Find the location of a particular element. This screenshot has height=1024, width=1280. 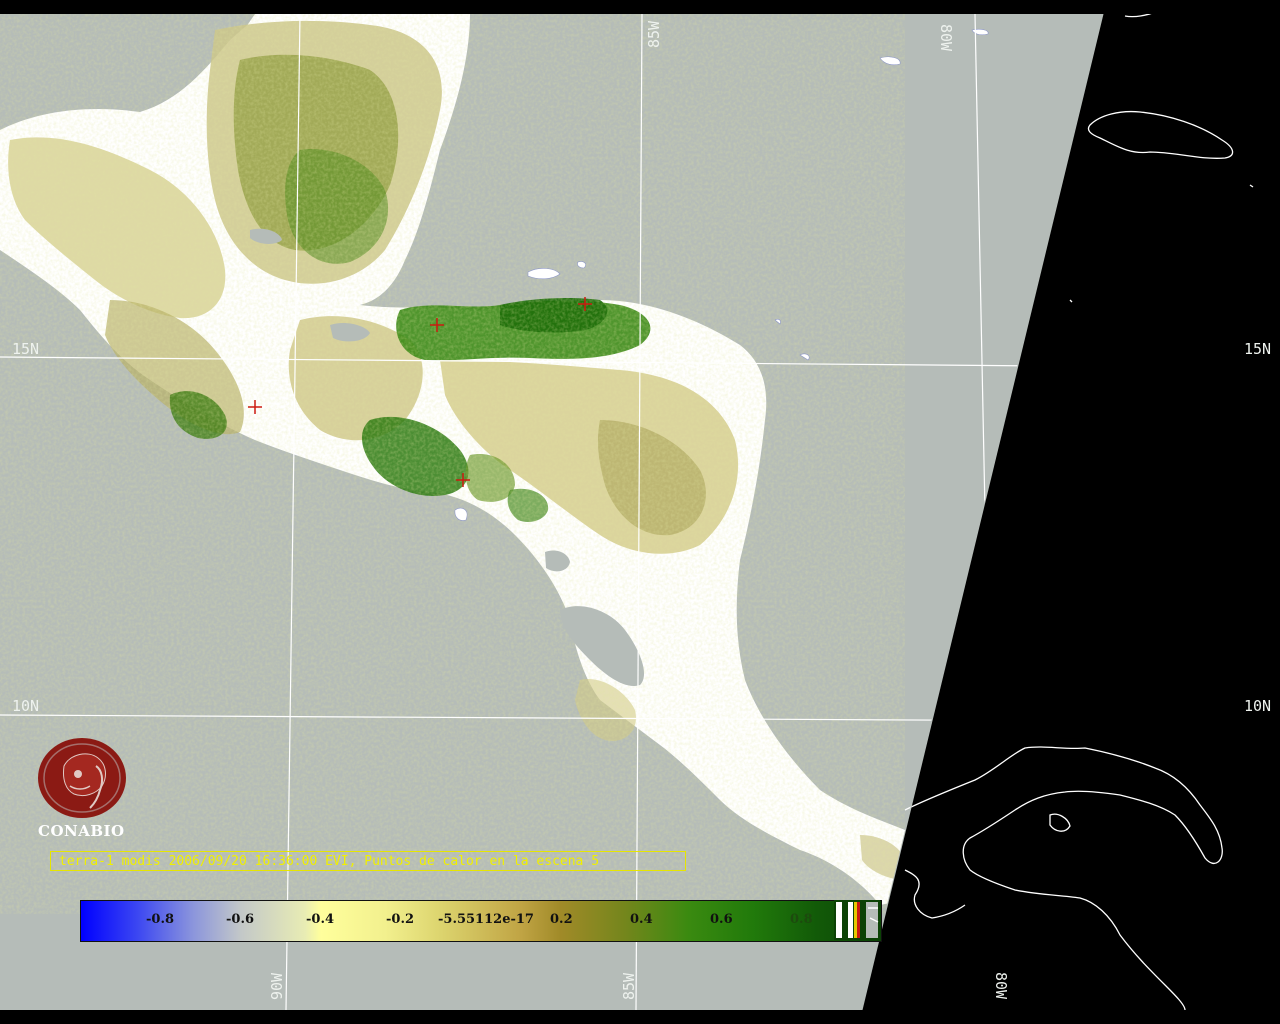

colorbar-label: -0.8 is located at coordinates (160, 919).